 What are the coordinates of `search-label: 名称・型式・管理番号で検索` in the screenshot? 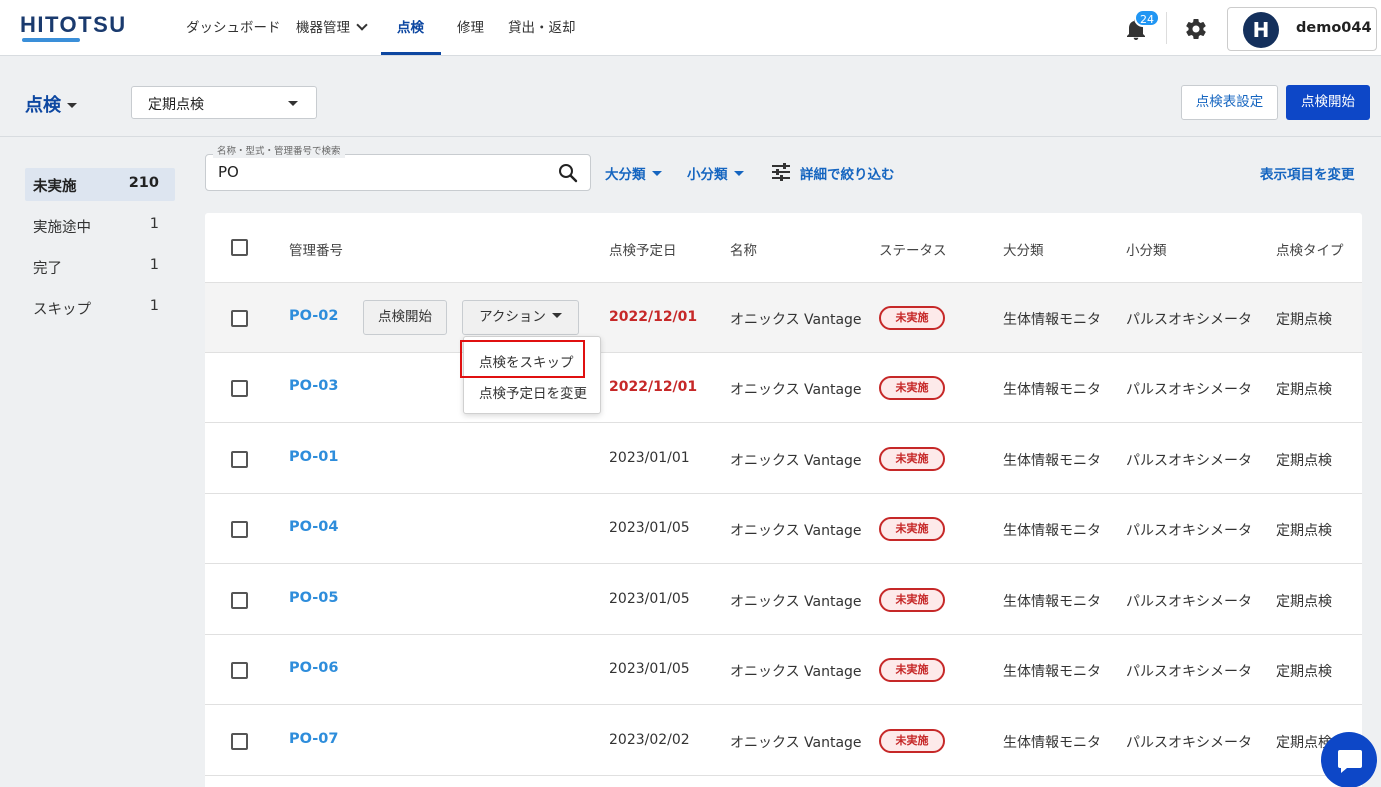 It's located at (279, 152).